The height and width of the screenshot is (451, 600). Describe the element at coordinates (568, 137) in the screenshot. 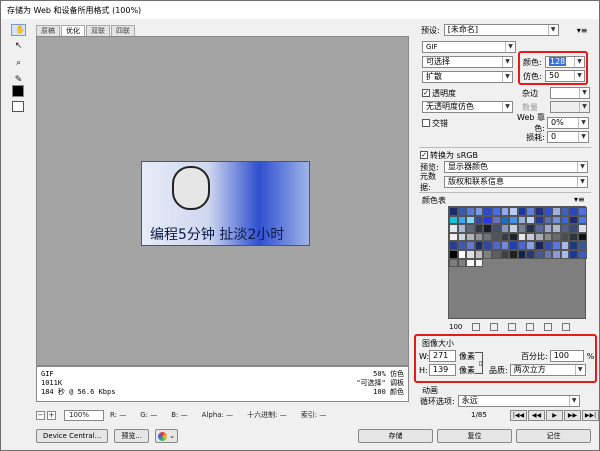

I see `lossy-input: 0 ▼` at that location.